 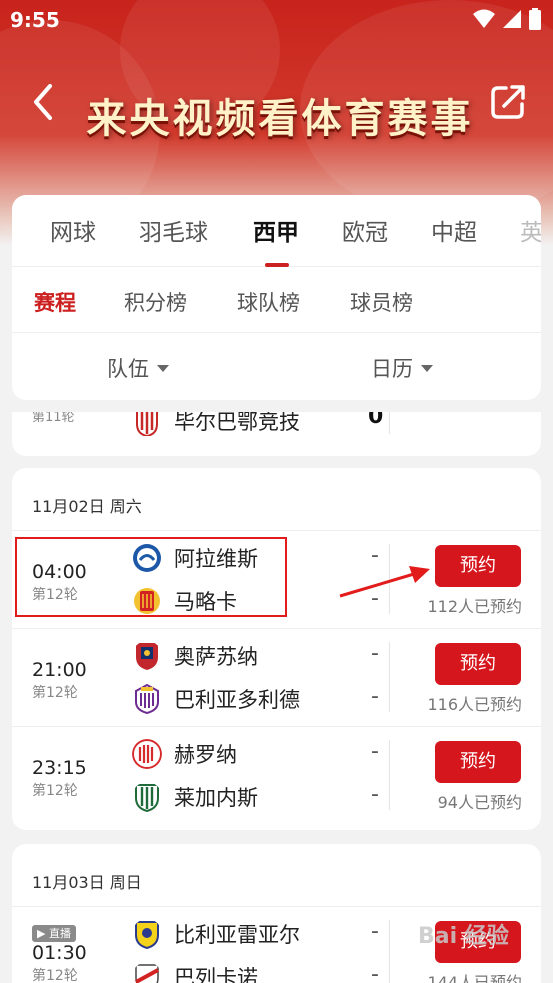 I want to click on match-round: 第11轮, so click(x=53, y=418).